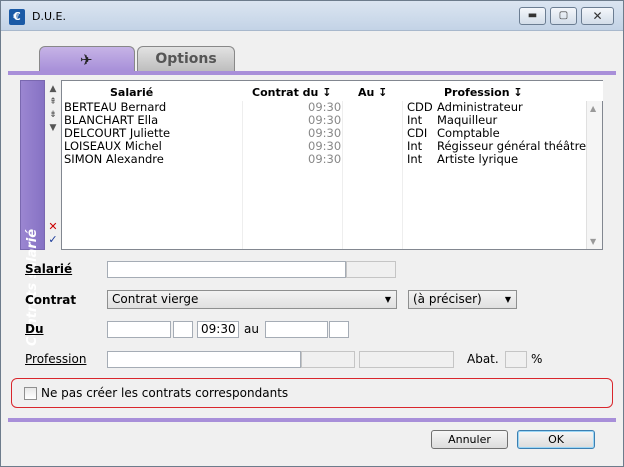  I want to click on minimize-icon: ▬, so click(532, 15).